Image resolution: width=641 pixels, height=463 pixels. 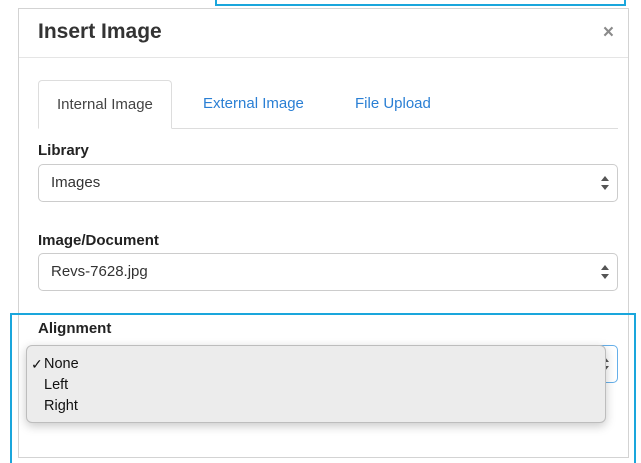 I want to click on alignment-option-right: Right, so click(x=61, y=406).